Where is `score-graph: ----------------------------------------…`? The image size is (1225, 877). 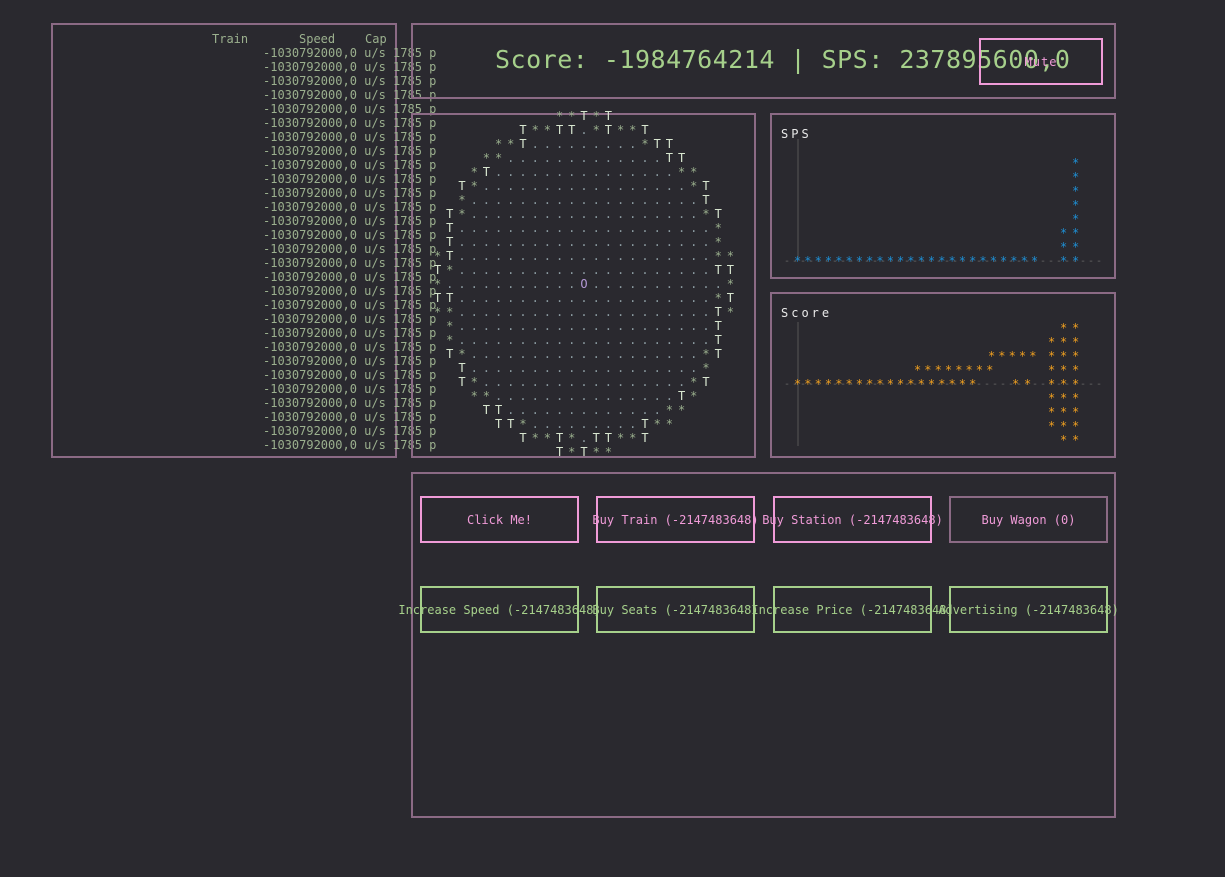
score-graph: ----------------------------------------… is located at coordinates (943, 384).